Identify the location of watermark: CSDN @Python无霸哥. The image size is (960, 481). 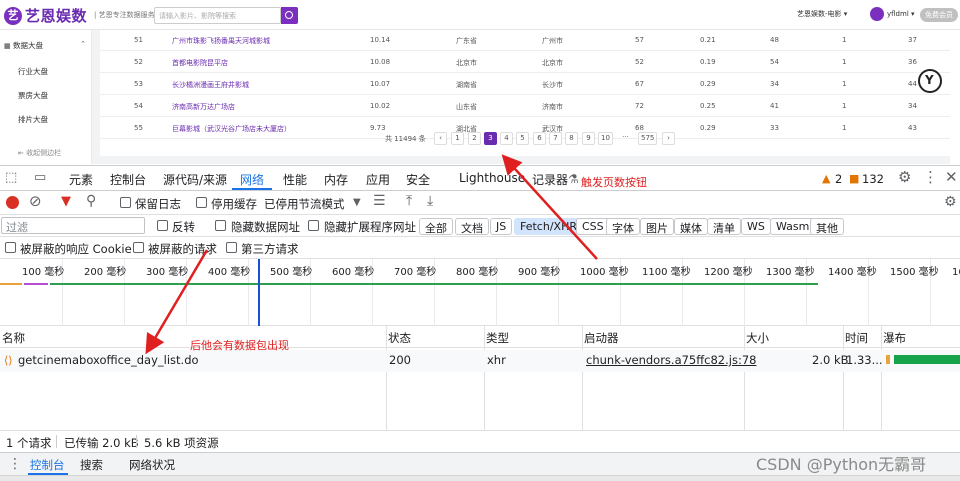
(841, 464).